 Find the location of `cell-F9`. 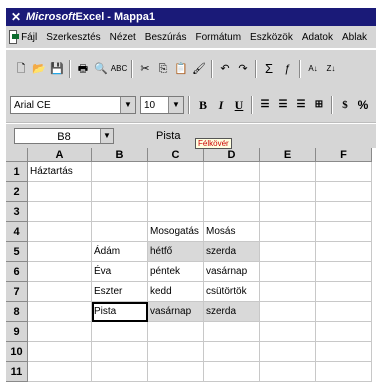

cell-F9 is located at coordinates (344, 332).